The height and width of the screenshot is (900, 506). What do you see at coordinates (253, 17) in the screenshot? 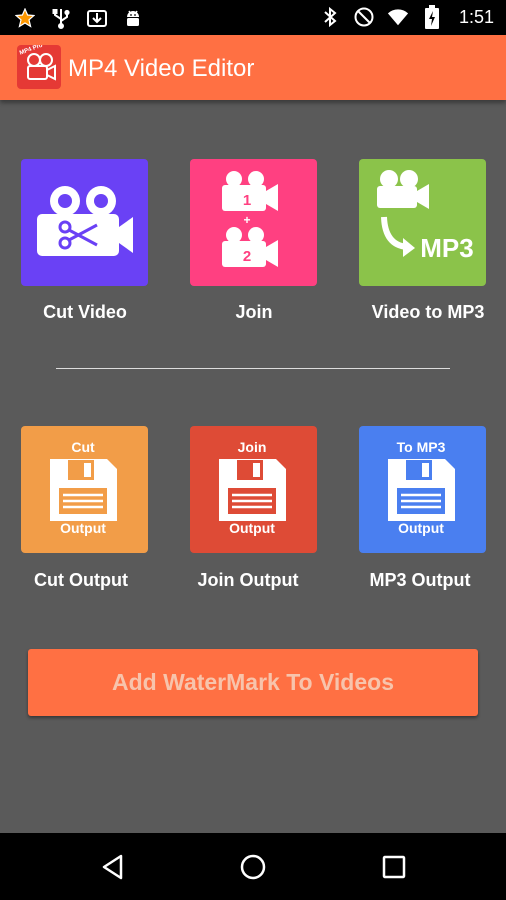
I see `status-bar: 1:51` at bounding box center [253, 17].